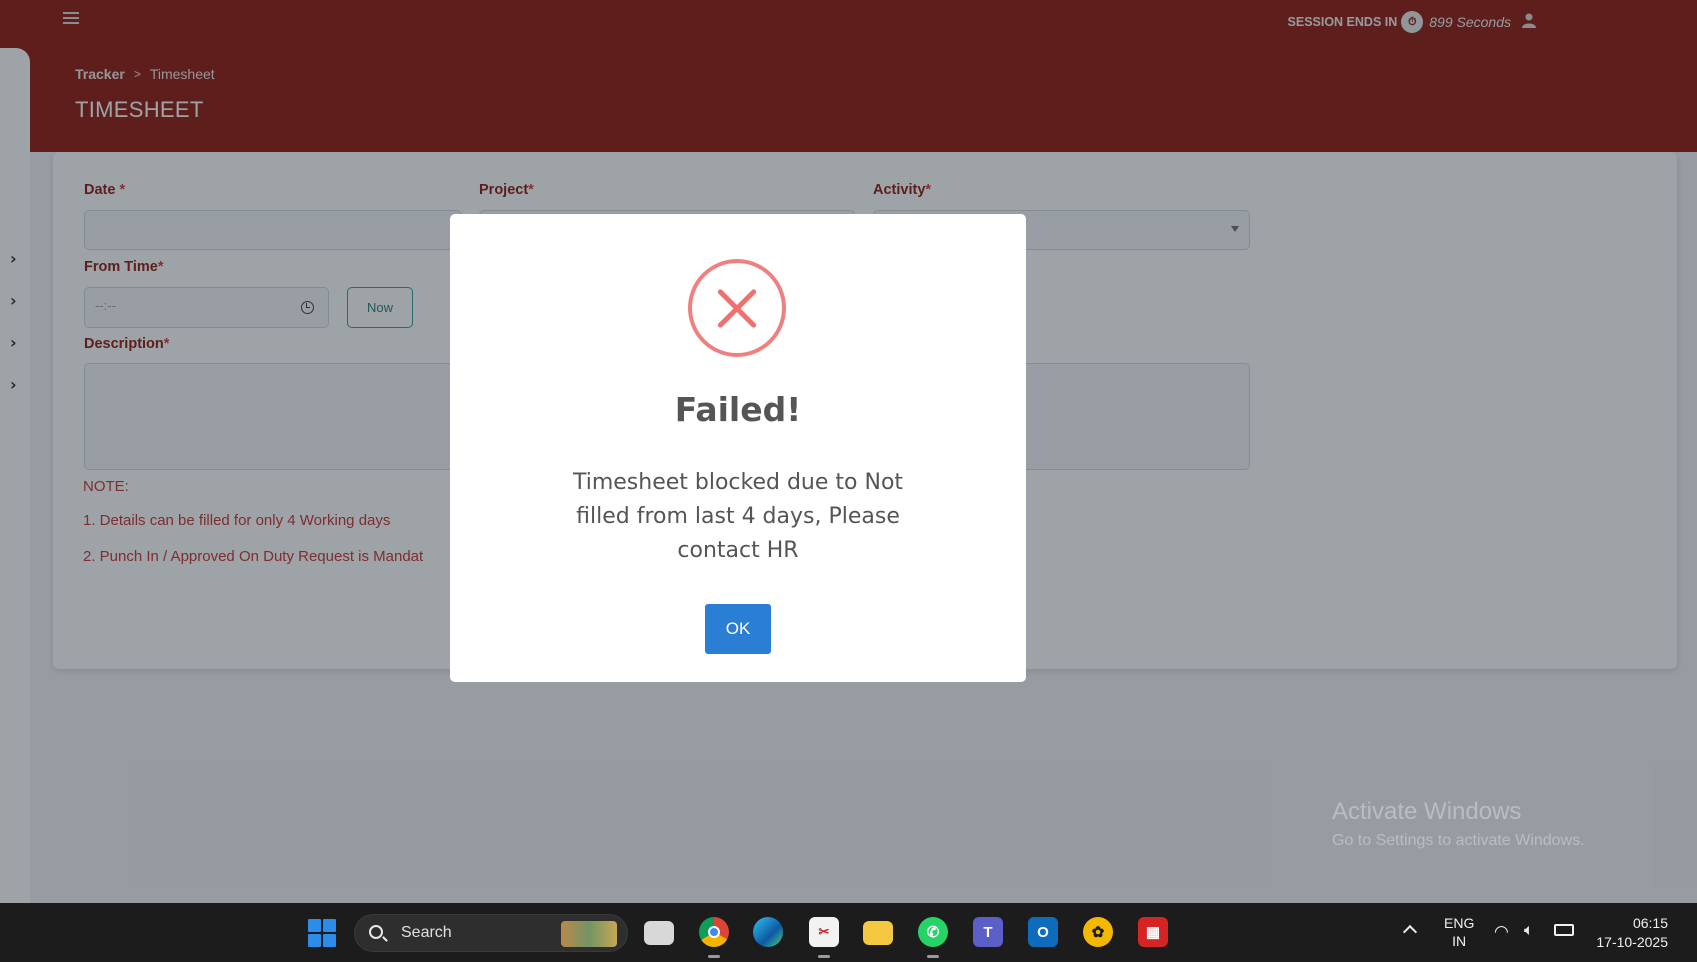 The width and height of the screenshot is (1697, 962). What do you see at coordinates (1459, 932) in the screenshot?
I see `language-indicator: ENG IN` at bounding box center [1459, 932].